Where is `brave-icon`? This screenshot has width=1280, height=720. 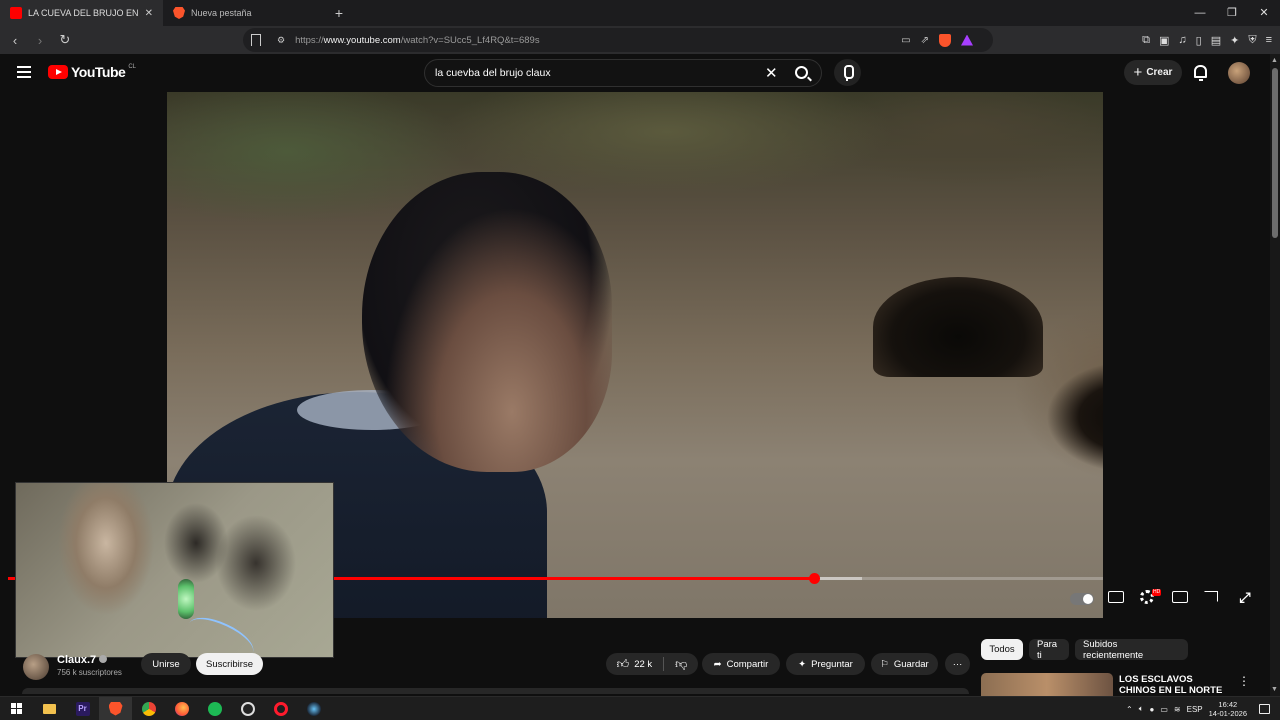
brave-icon is located at coordinates (179, 13).